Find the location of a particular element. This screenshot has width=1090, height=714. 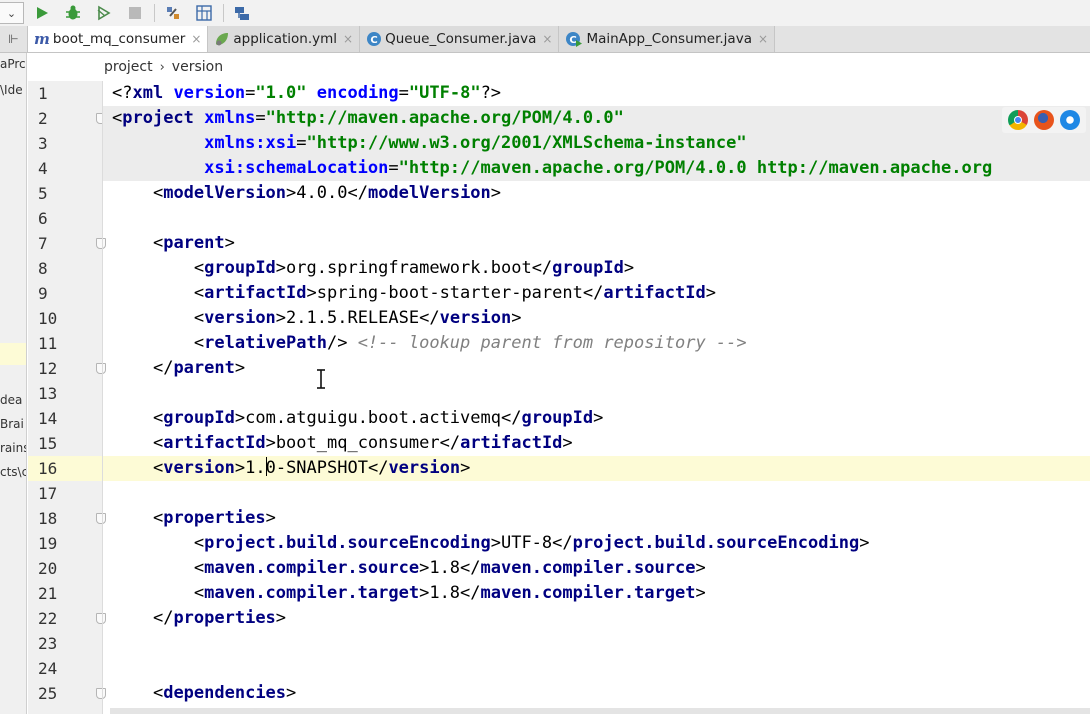

line-number: 11 is located at coordinates (65, 343).